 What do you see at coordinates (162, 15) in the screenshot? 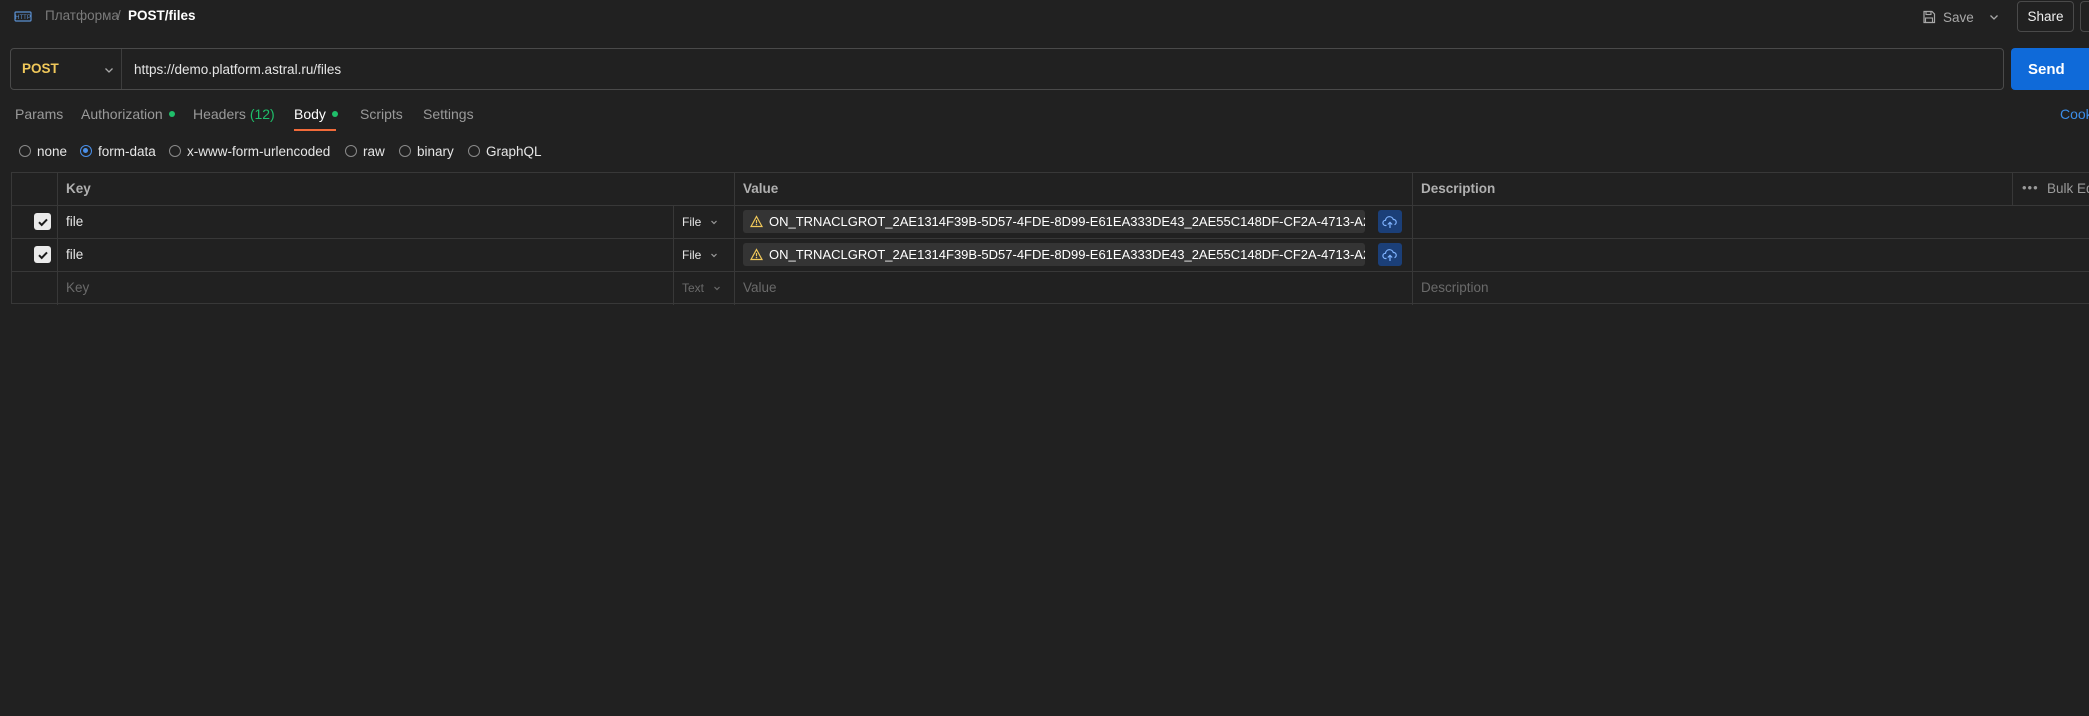
I see `breadcrumb-current: POST/files` at bounding box center [162, 15].